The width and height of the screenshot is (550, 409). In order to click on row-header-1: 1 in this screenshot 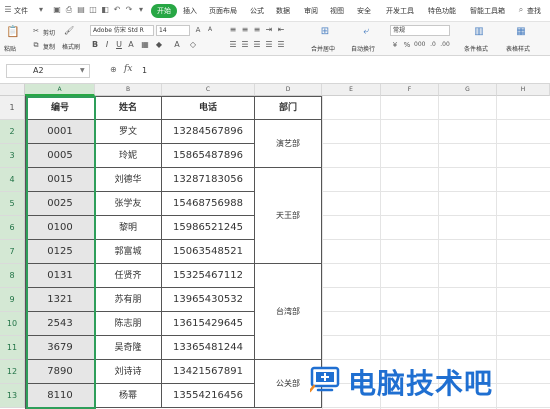, I will do `click(12, 108)`.